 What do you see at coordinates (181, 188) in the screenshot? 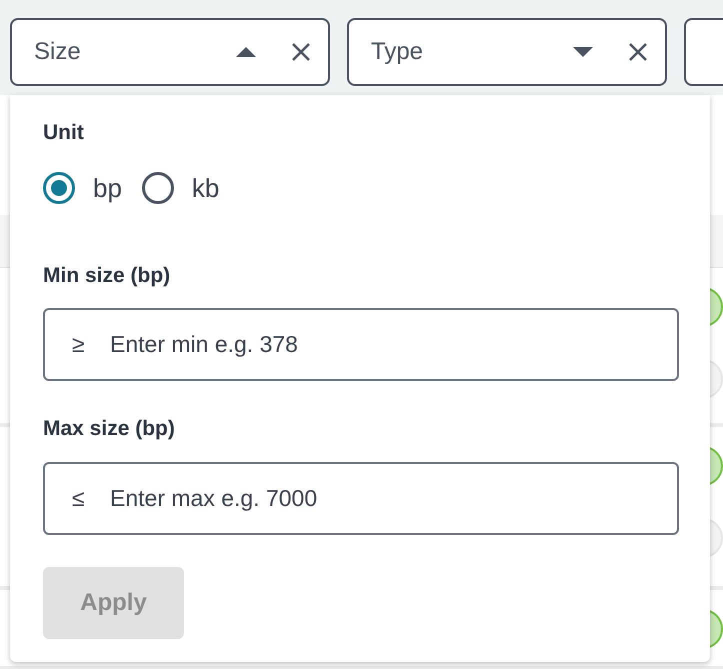
I see `unit-radio: kb` at bounding box center [181, 188].